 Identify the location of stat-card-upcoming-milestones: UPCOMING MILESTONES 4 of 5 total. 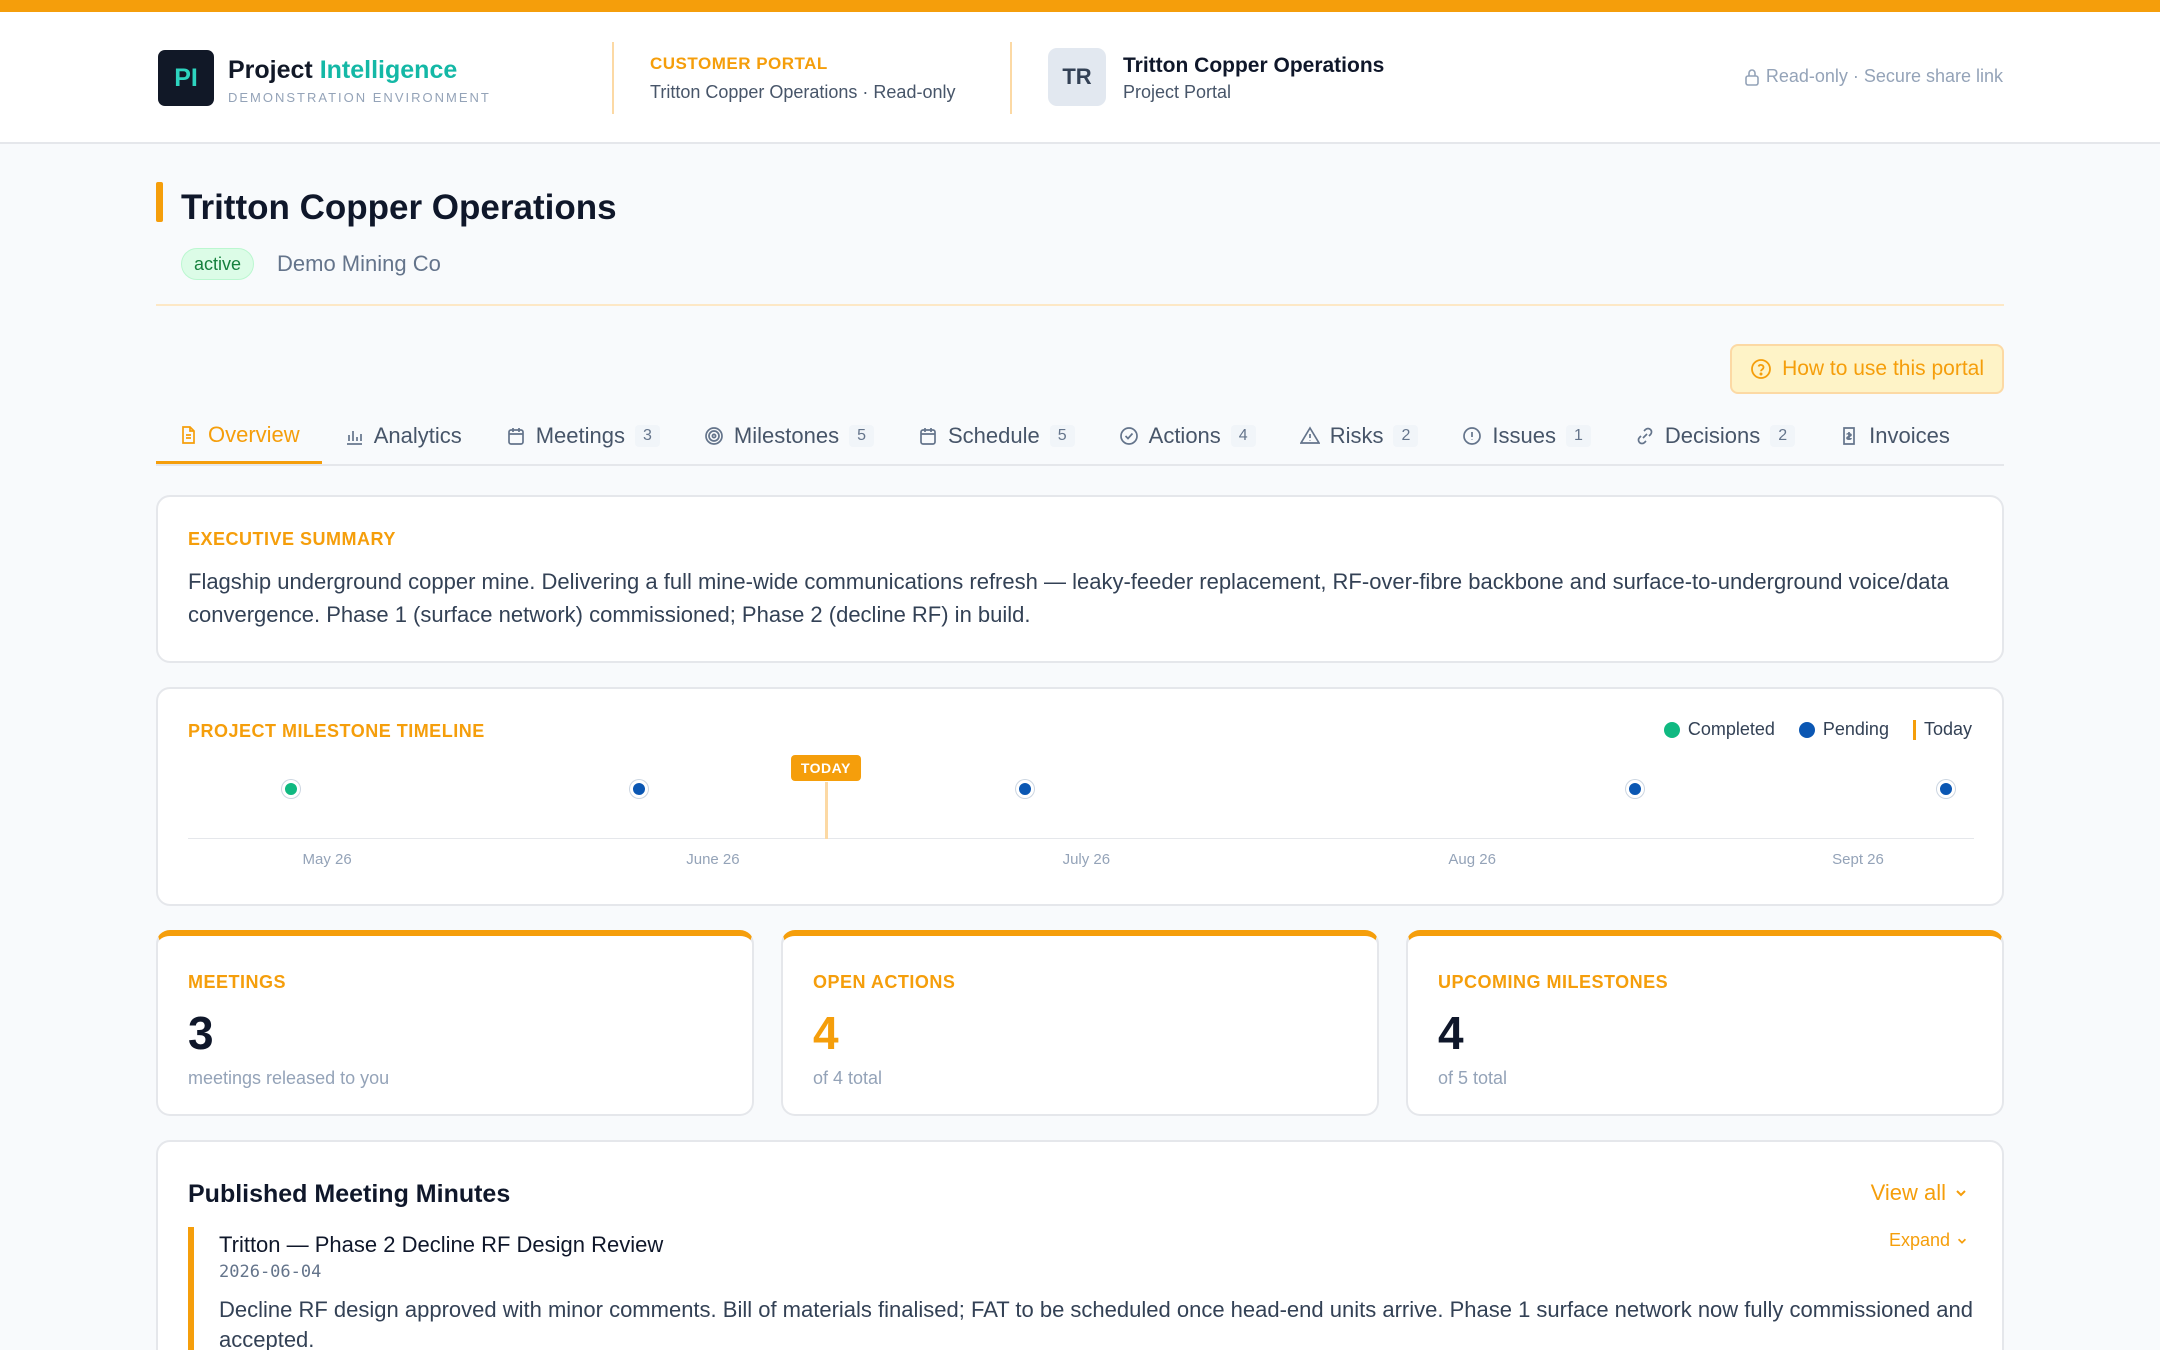
(1705, 1023).